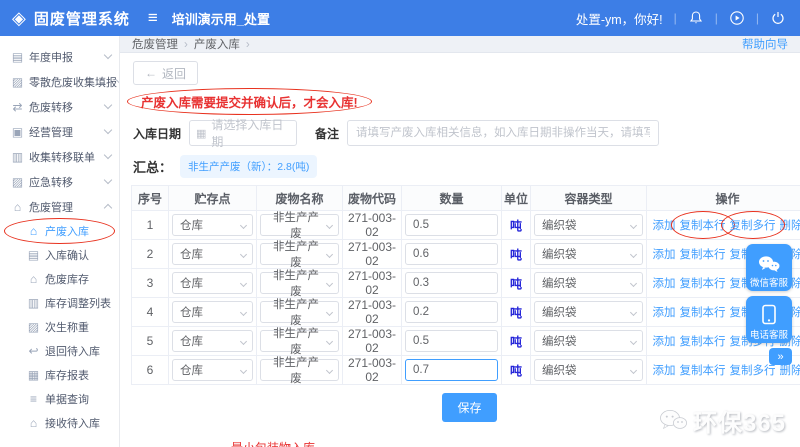  What do you see at coordinates (460, 44) in the screenshot?
I see `breadcrumb: 危废管理 › 产废入库 › 帮助向导` at bounding box center [460, 44].